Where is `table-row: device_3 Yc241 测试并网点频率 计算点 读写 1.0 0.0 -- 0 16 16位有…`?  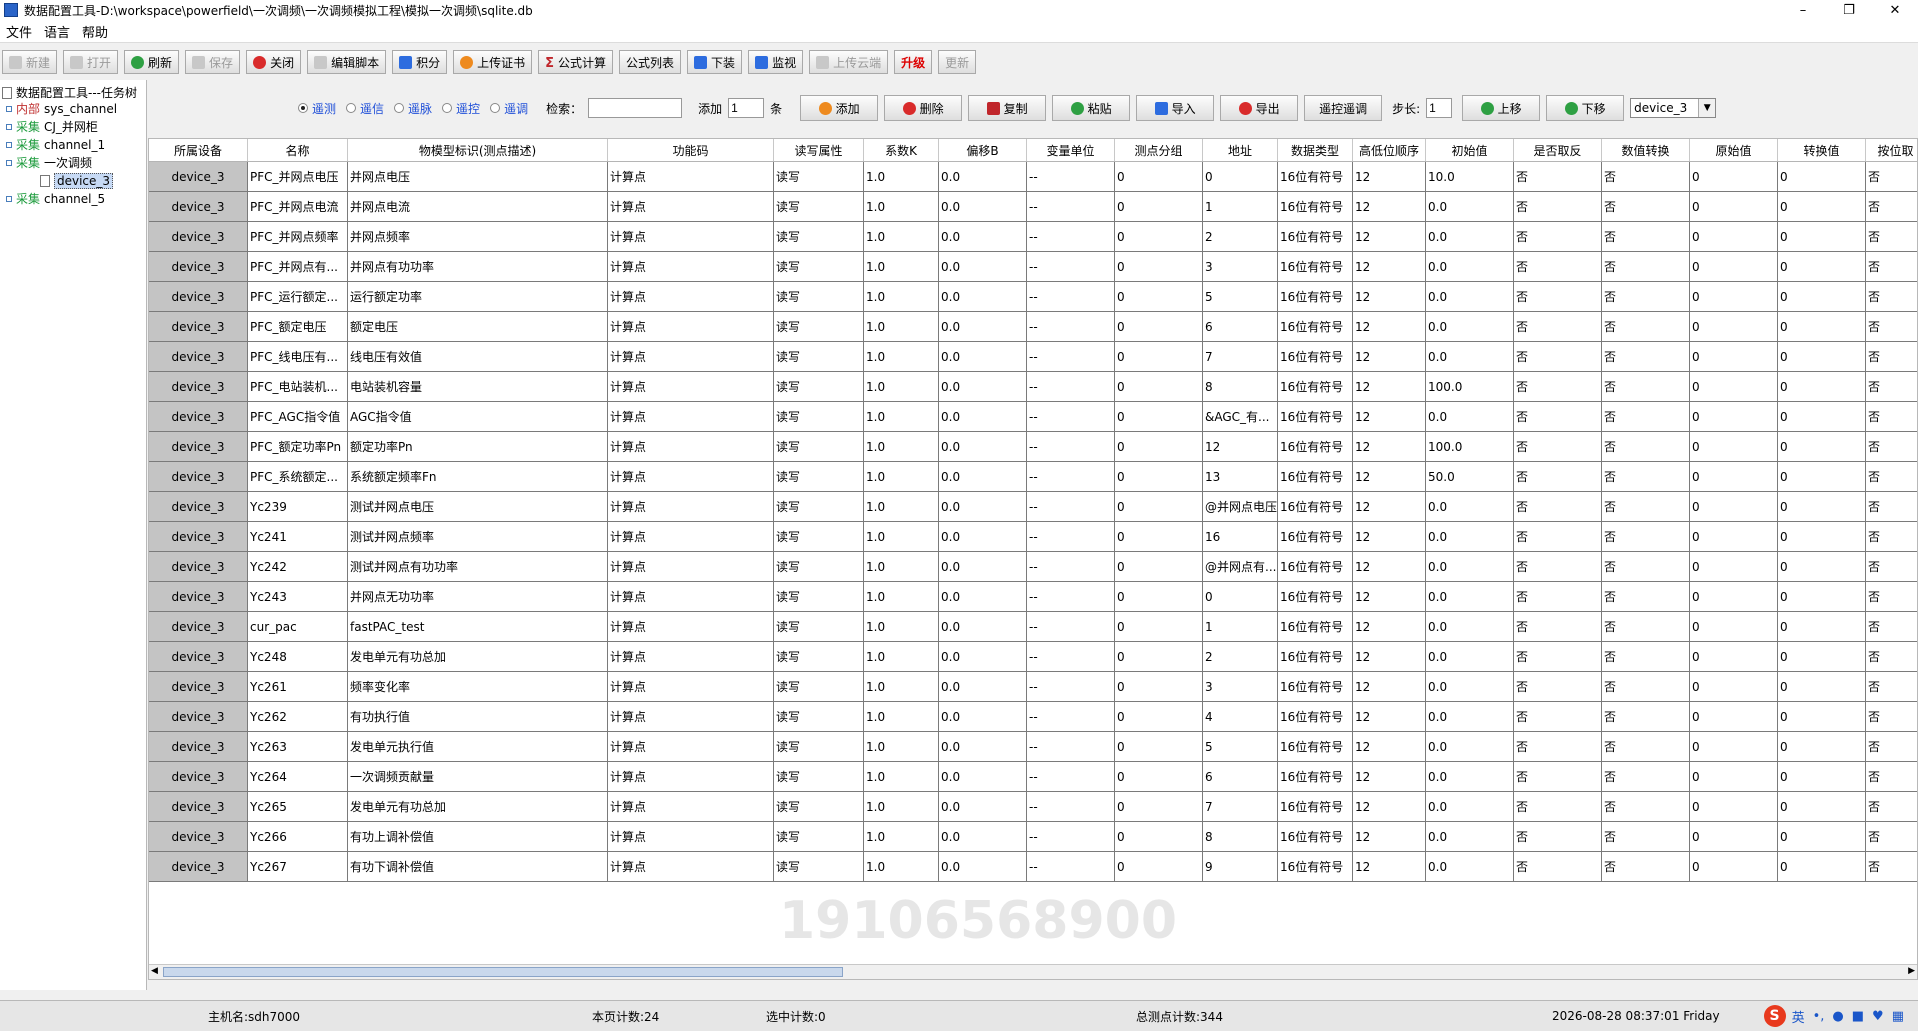
table-row: device_3 Yc241 测试并网点频率 计算点 读写 1.0 0.0 -- 0 16 16位有… is located at coordinates (1033, 537).